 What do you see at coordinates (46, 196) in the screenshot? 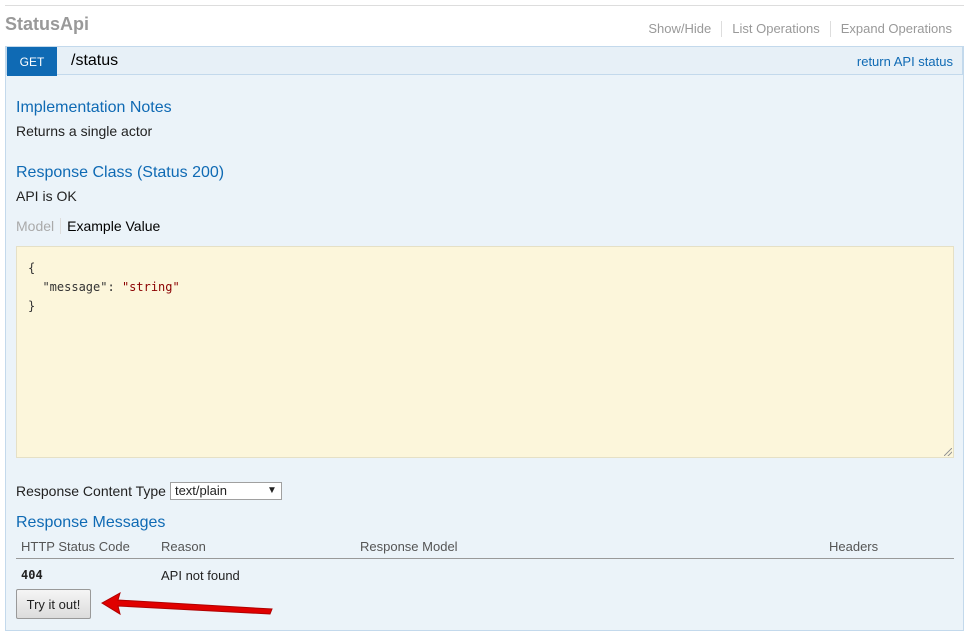
I see `response-class-text: API is OK` at bounding box center [46, 196].